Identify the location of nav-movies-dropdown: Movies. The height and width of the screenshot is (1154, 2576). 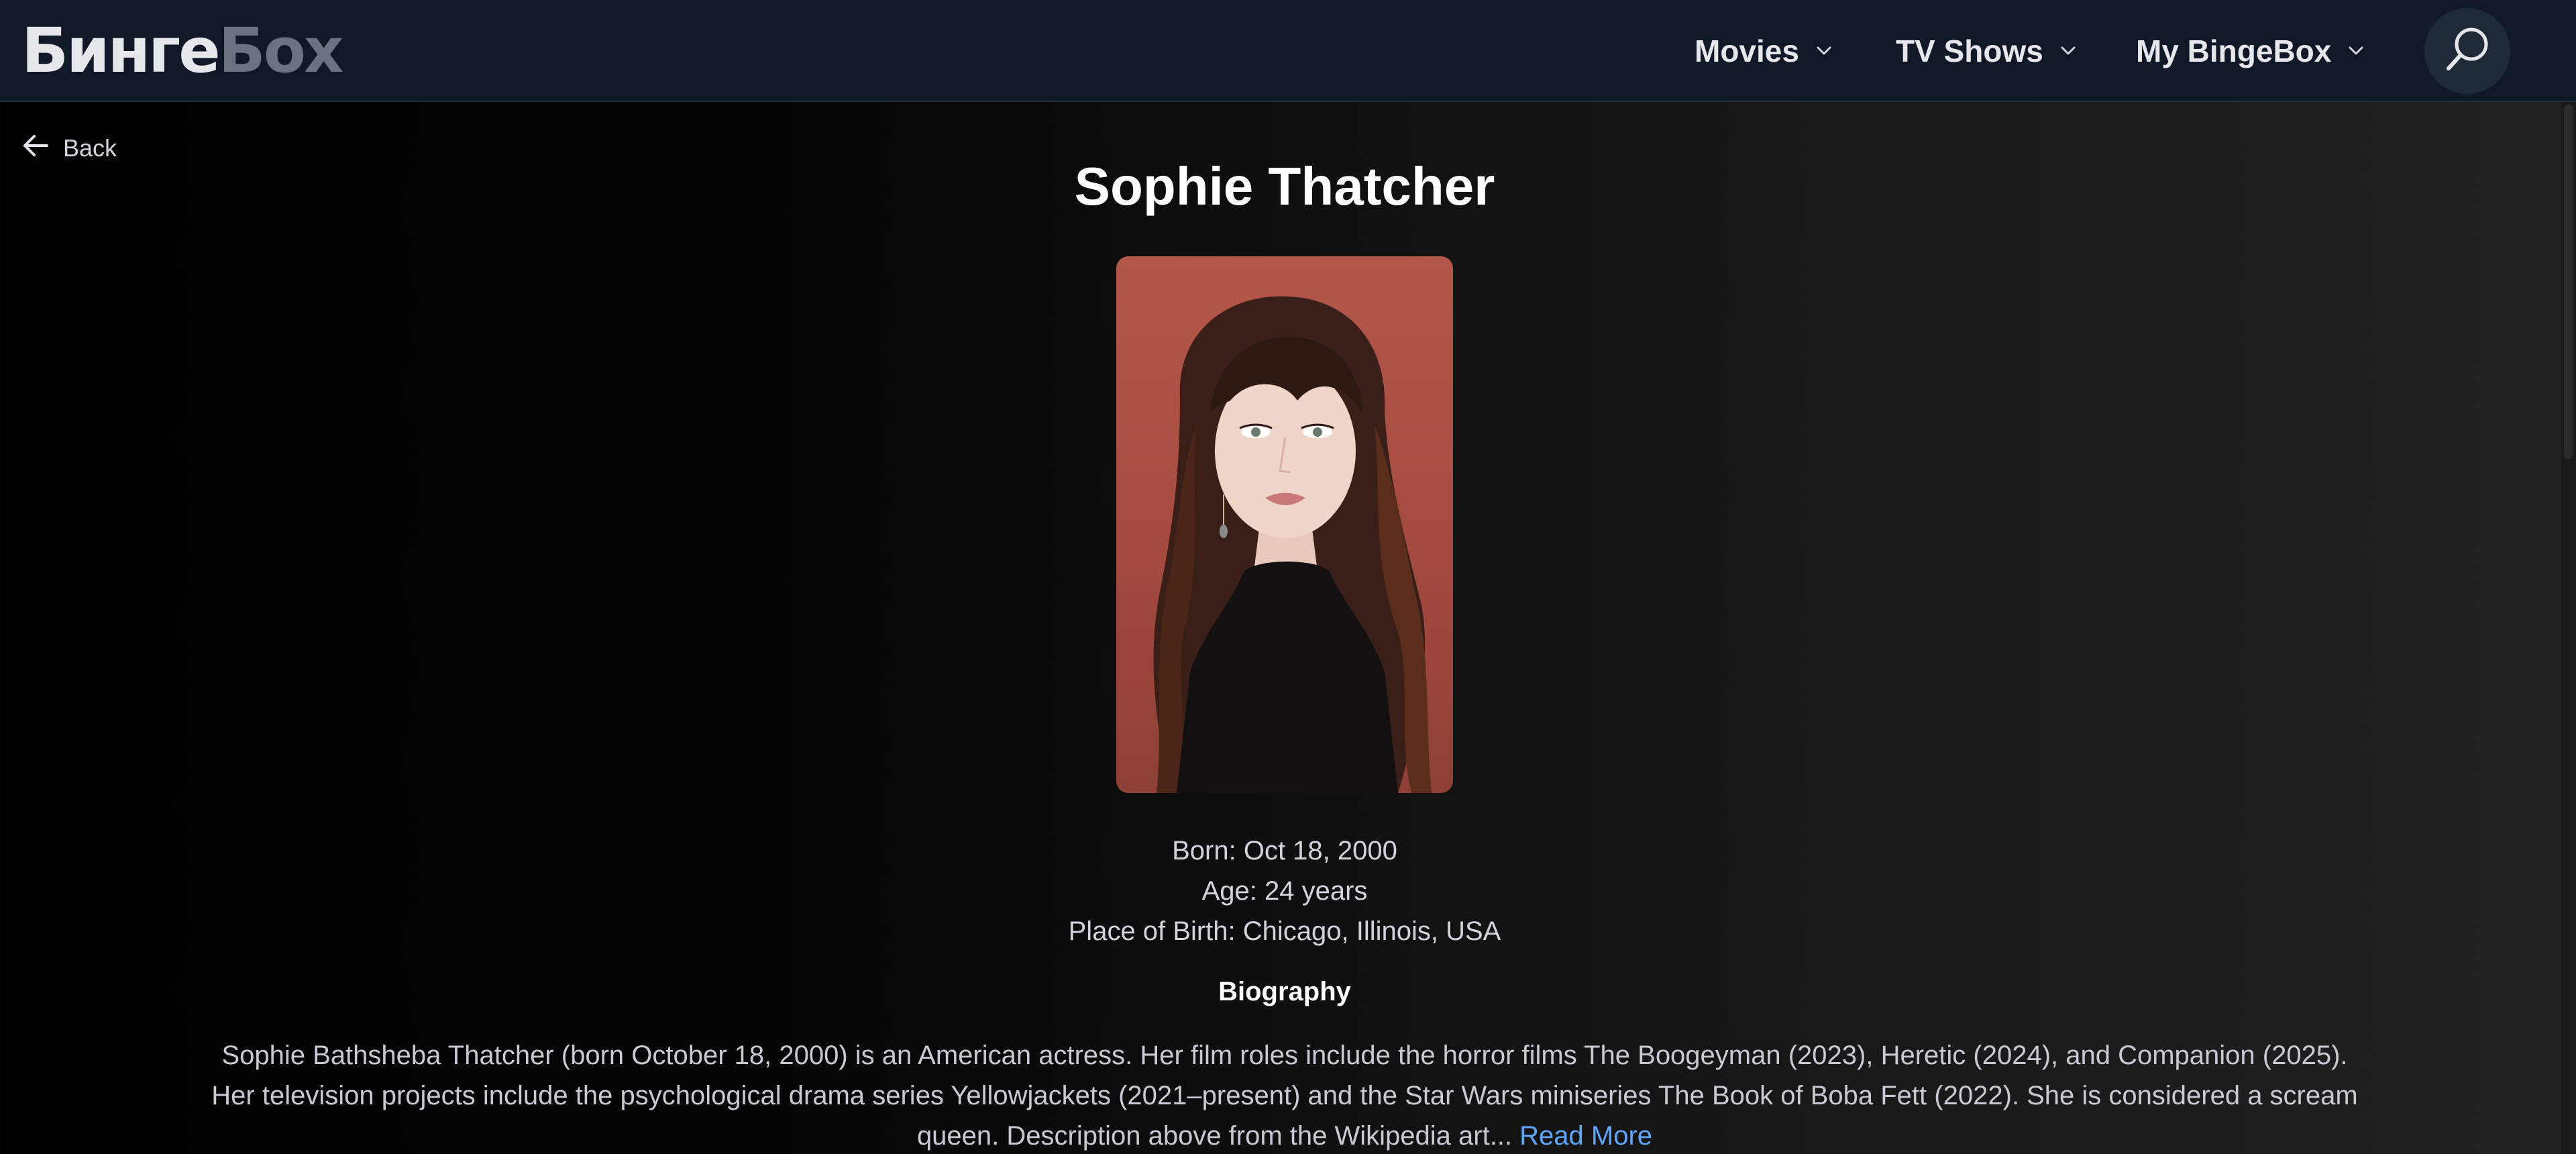
(1763, 51).